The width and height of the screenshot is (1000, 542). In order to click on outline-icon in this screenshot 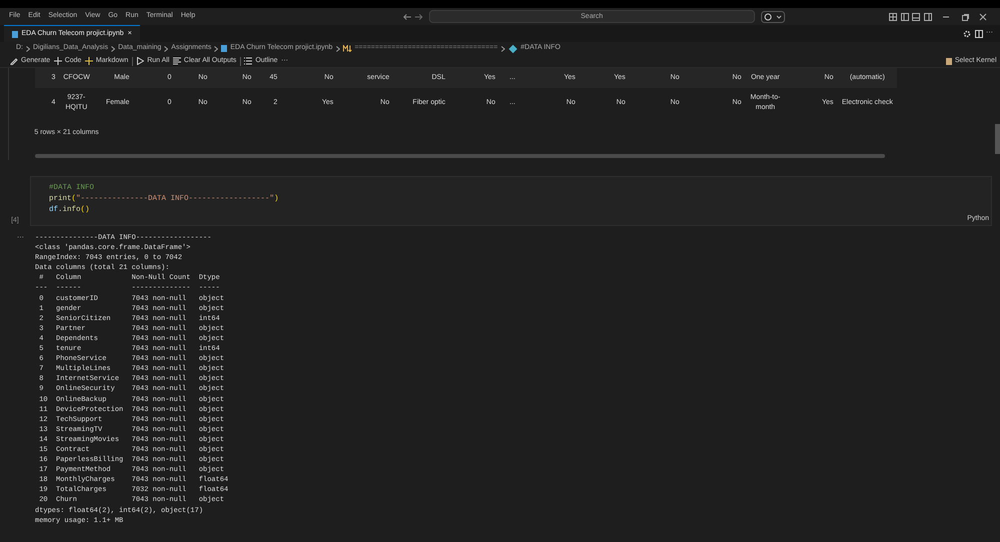, I will do `click(248, 61)`.